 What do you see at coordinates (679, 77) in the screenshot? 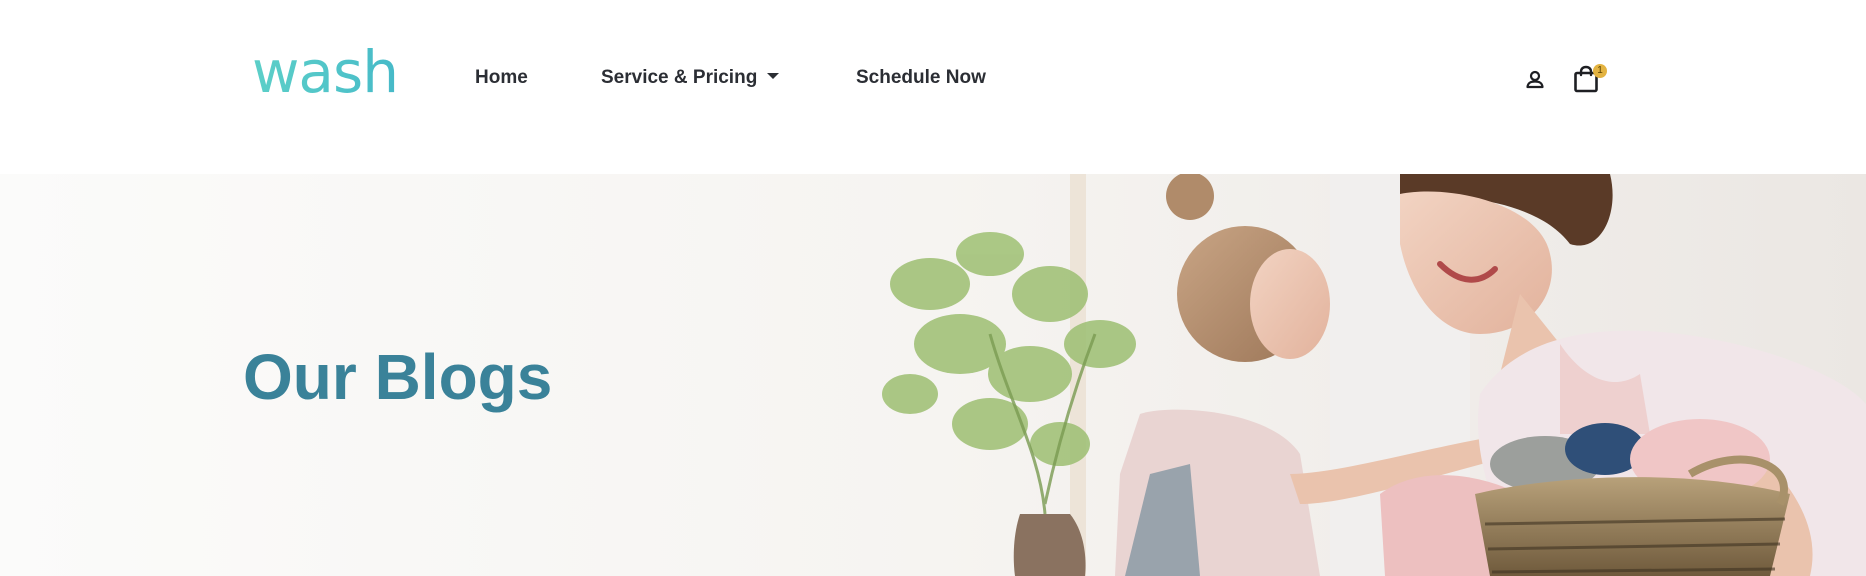
I see `nav-service-pricing-label: Service & Pricing` at bounding box center [679, 77].